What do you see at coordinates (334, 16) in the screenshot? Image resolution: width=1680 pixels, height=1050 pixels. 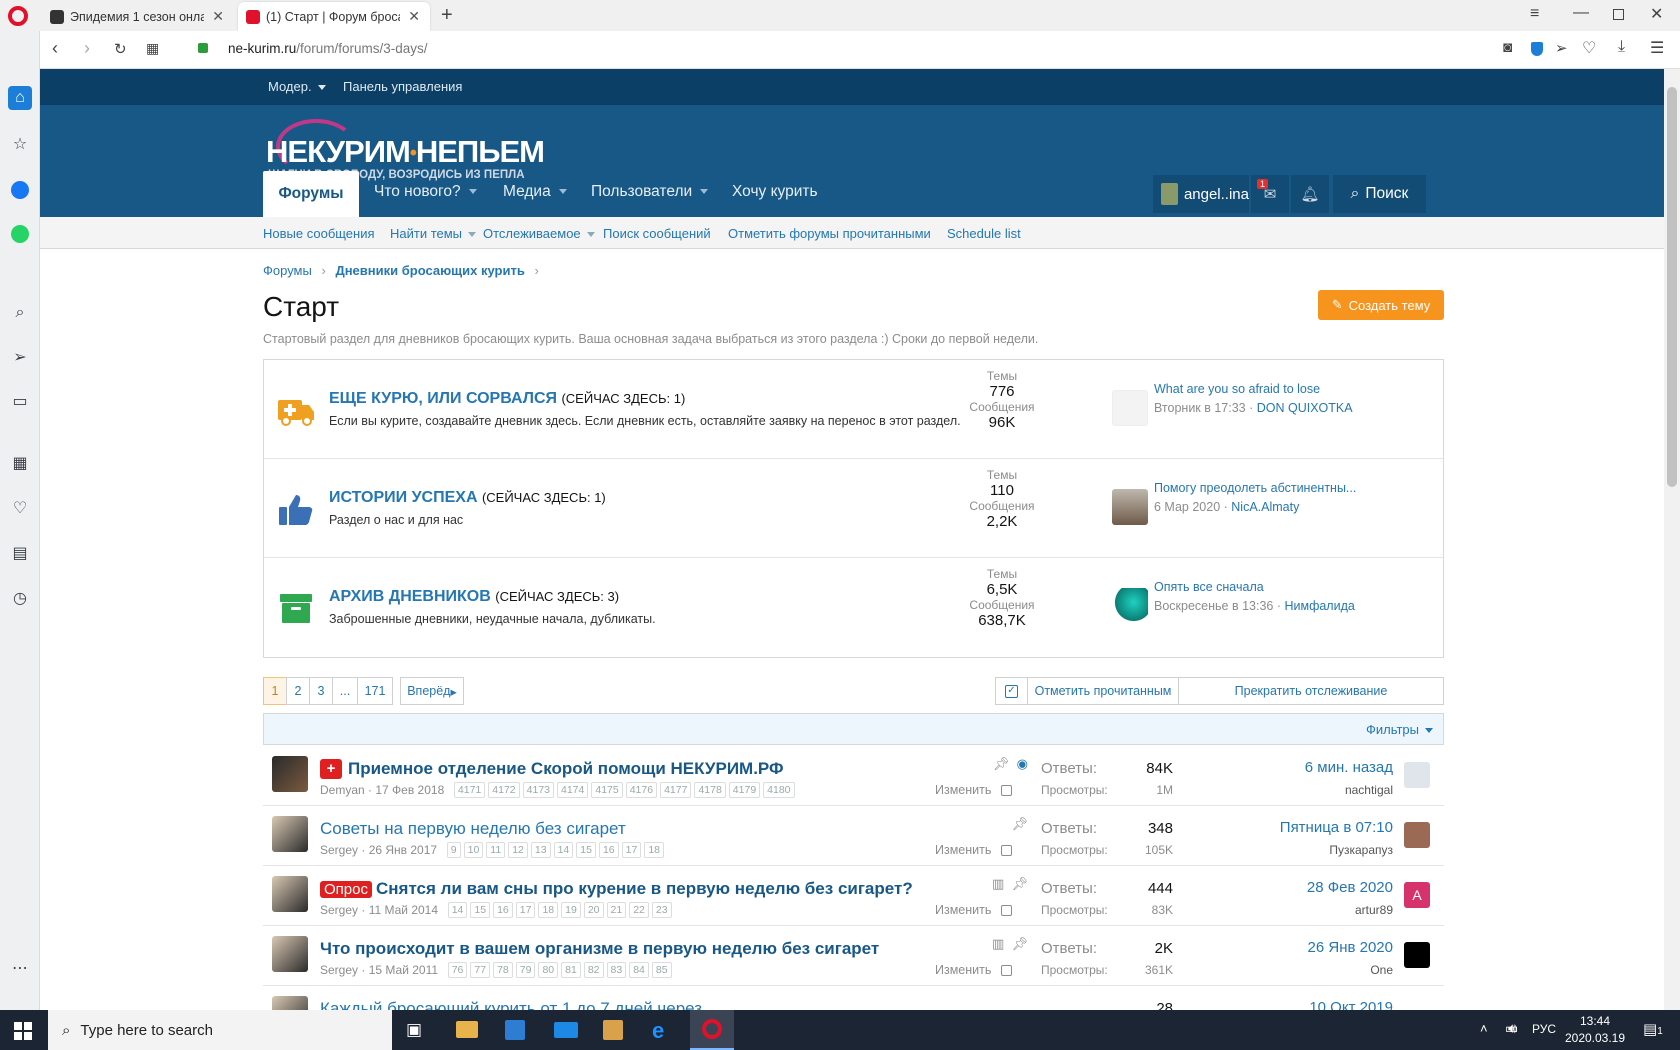 I see `tab-forum: (1) Старт | Форум бросающ ✕` at bounding box center [334, 16].